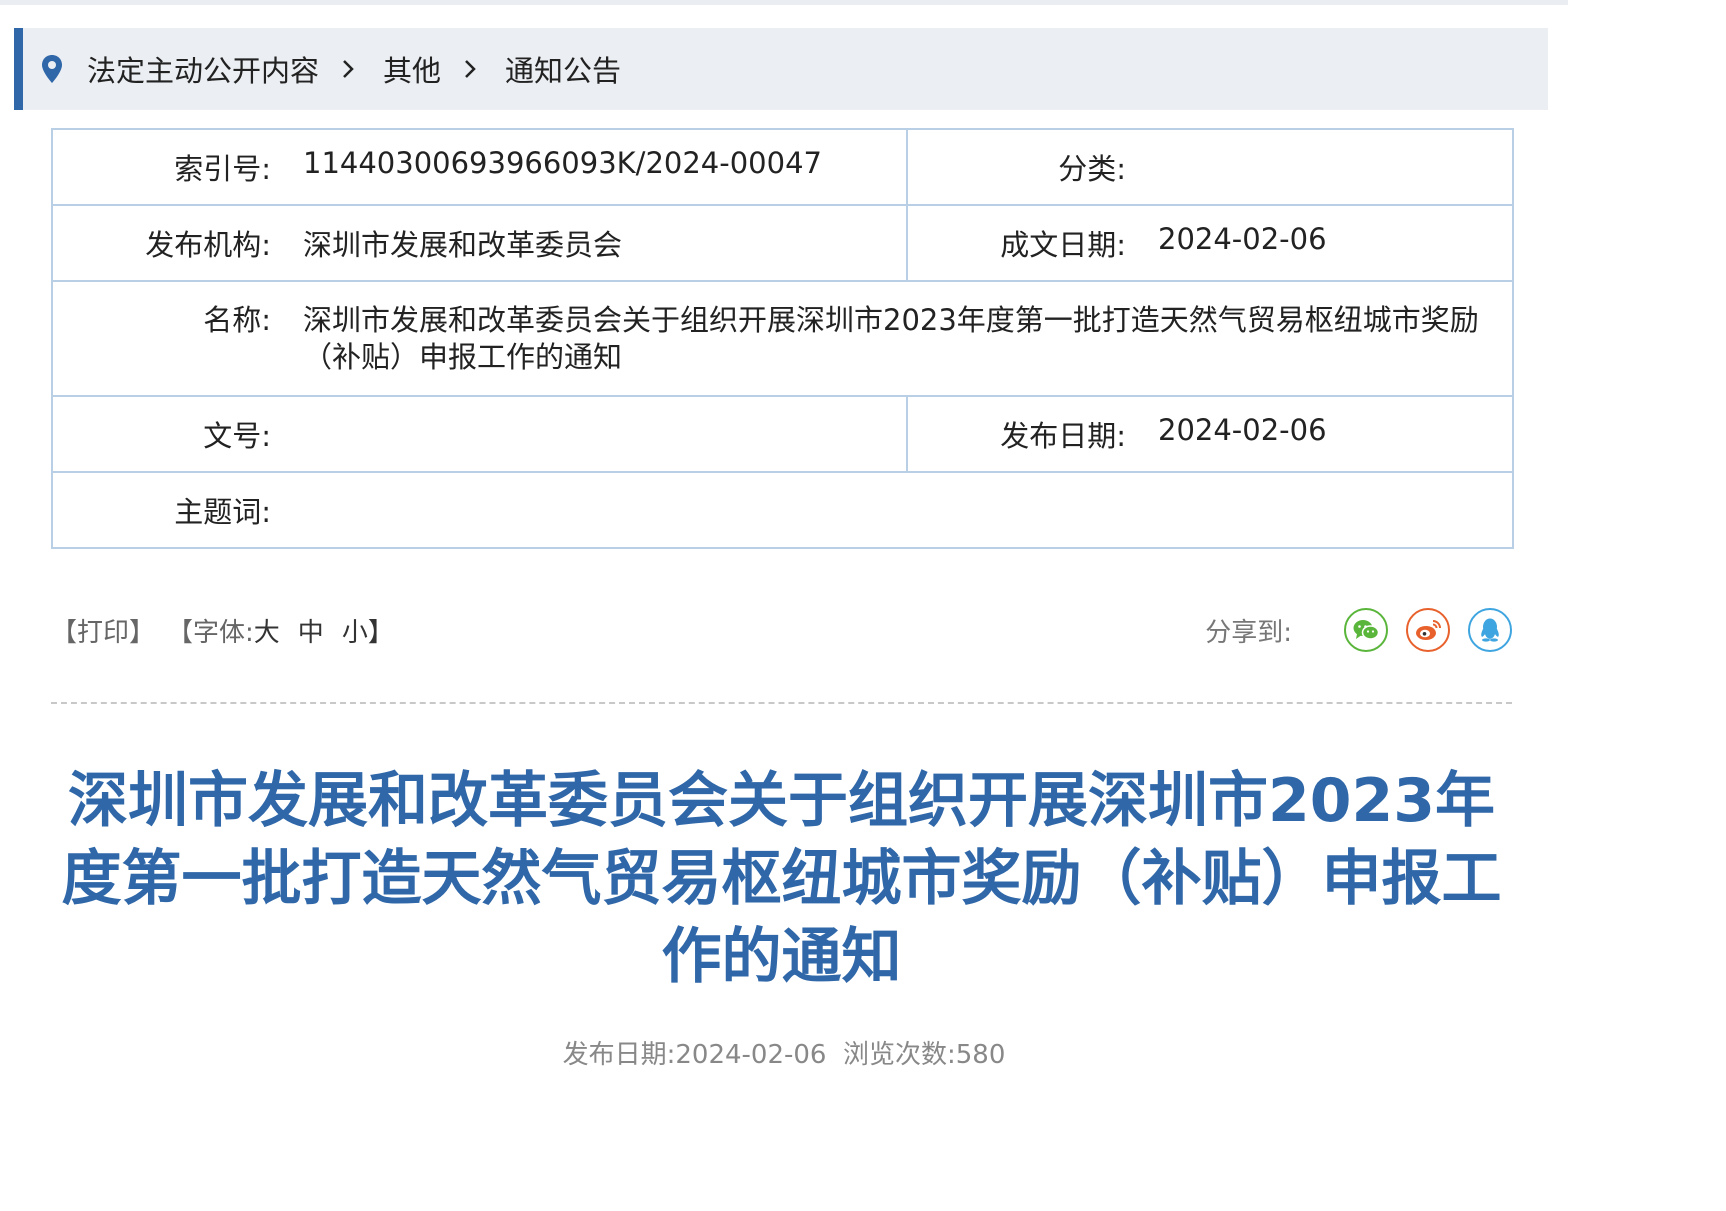 The height and width of the screenshot is (1211, 1726). What do you see at coordinates (781, 69) in the screenshot?
I see `breadcrumb: 法定主动公开内容 其他 通知公告` at bounding box center [781, 69].